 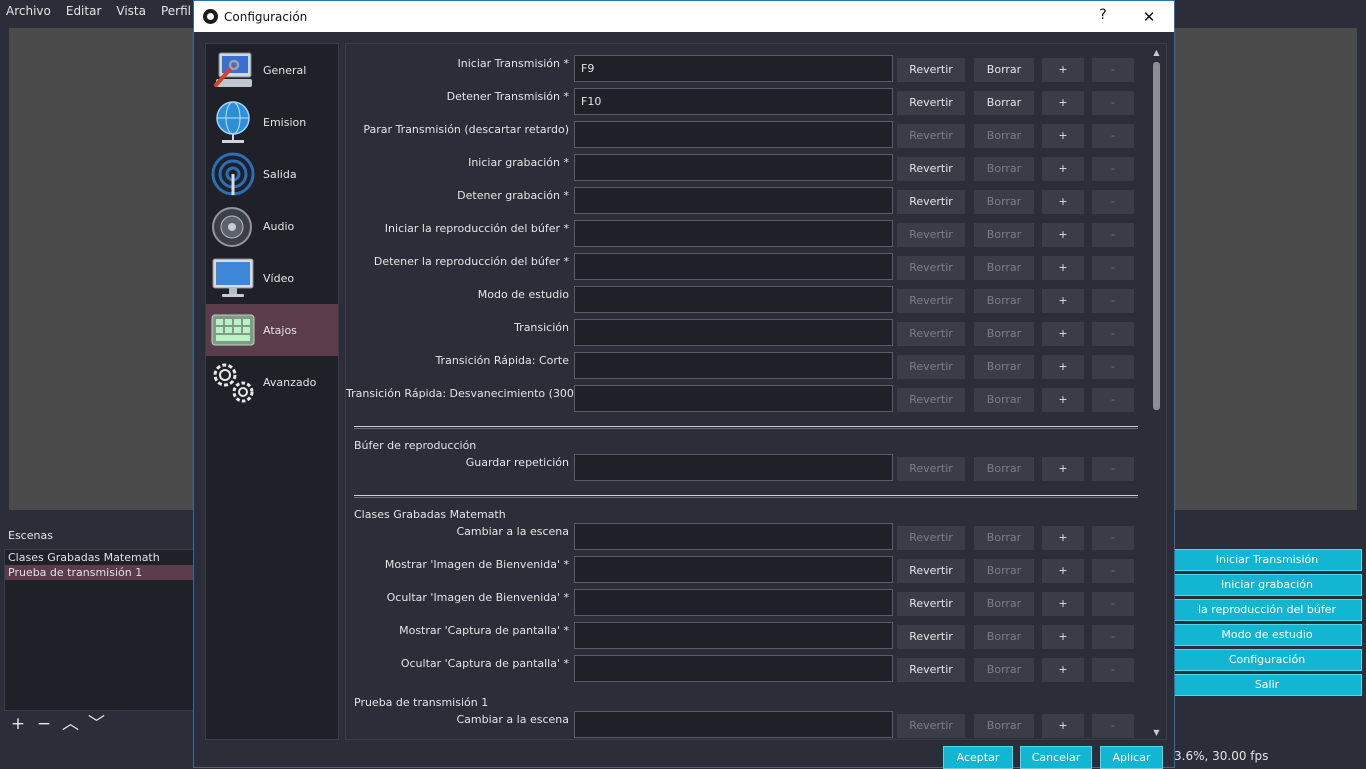 What do you see at coordinates (176, 11) in the screenshot?
I see `menu-profile: Perfil` at bounding box center [176, 11].